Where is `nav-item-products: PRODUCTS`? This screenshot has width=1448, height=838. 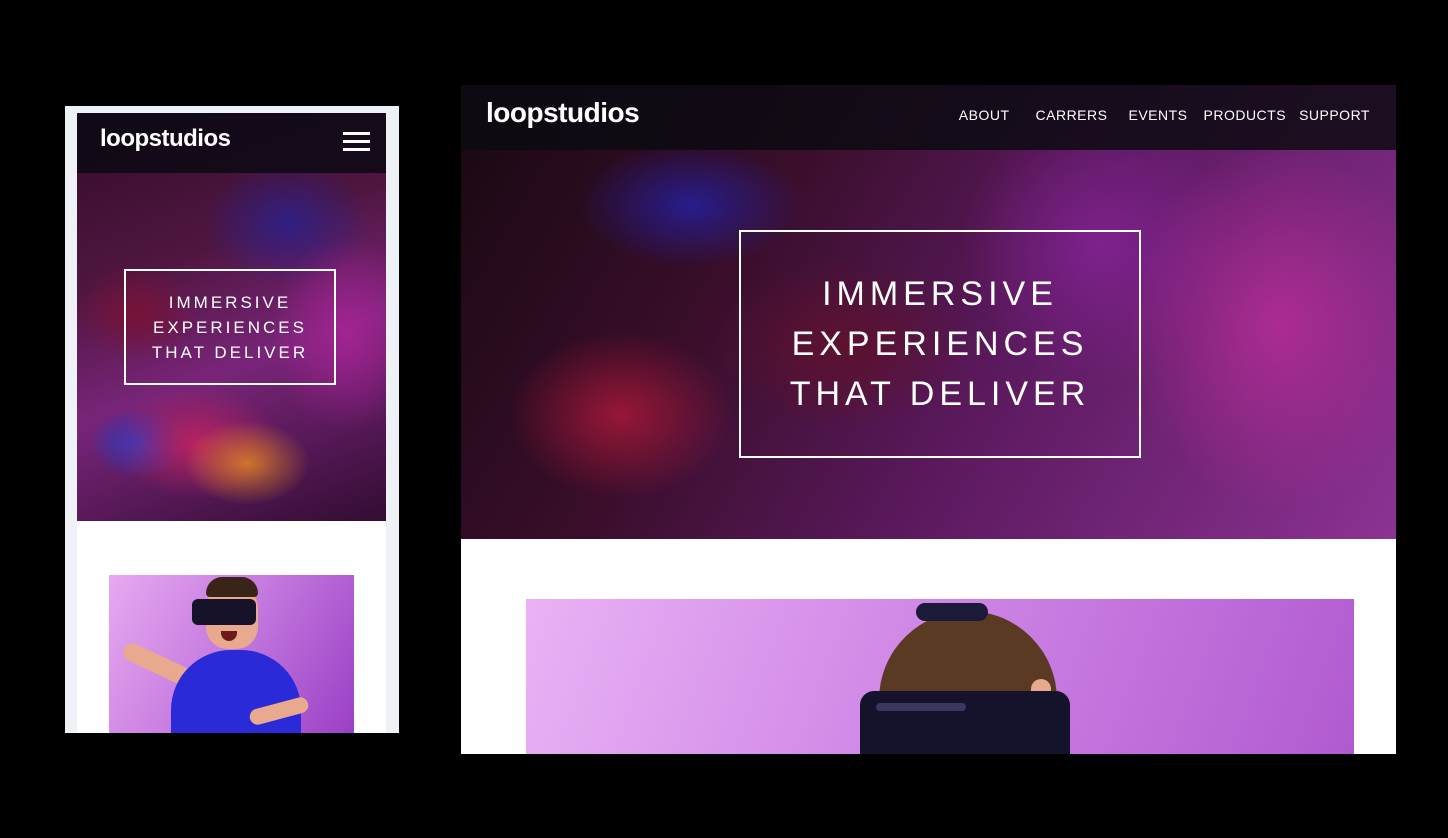 nav-item-products: PRODUCTS is located at coordinates (1245, 115).